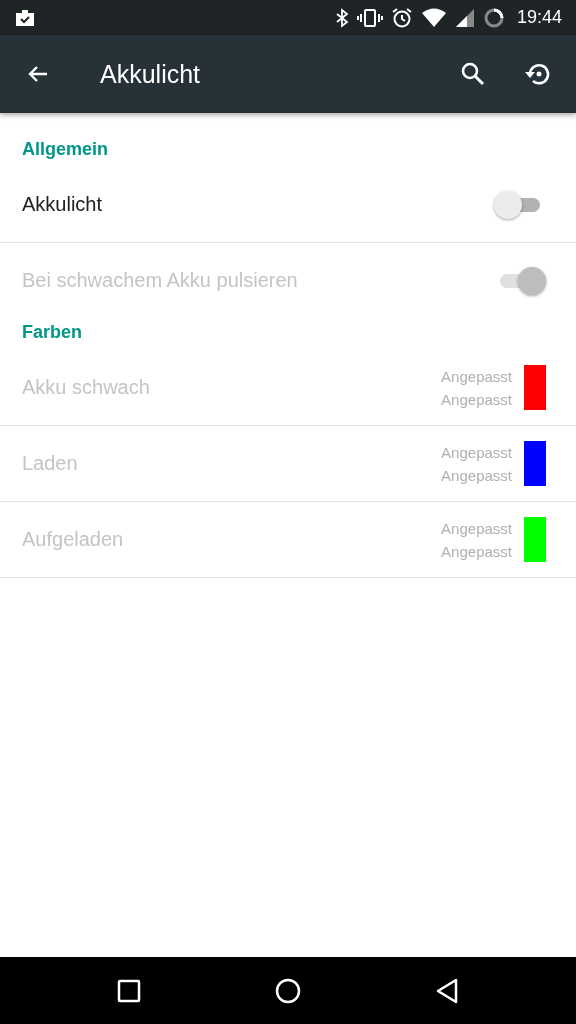 The width and height of the screenshot is (576, 1024). Describe the element at coordinates (86, 387) in the screenshot. I see `setting-label: Akku schwach` at that location.